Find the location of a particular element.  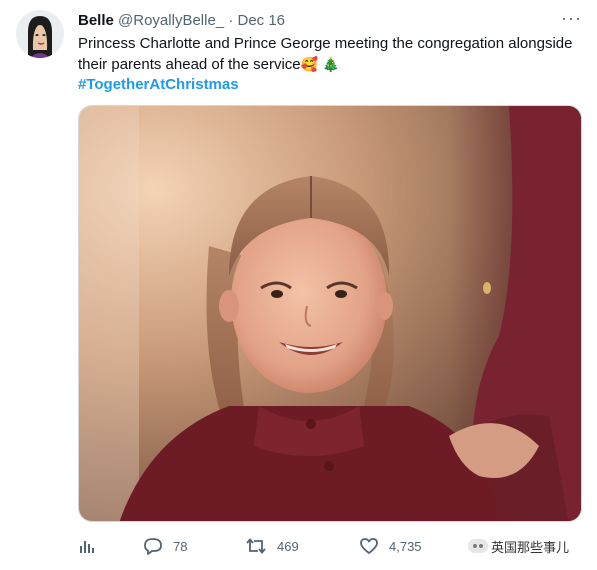

reply-button: 78 is located at coordinates (165, 546).